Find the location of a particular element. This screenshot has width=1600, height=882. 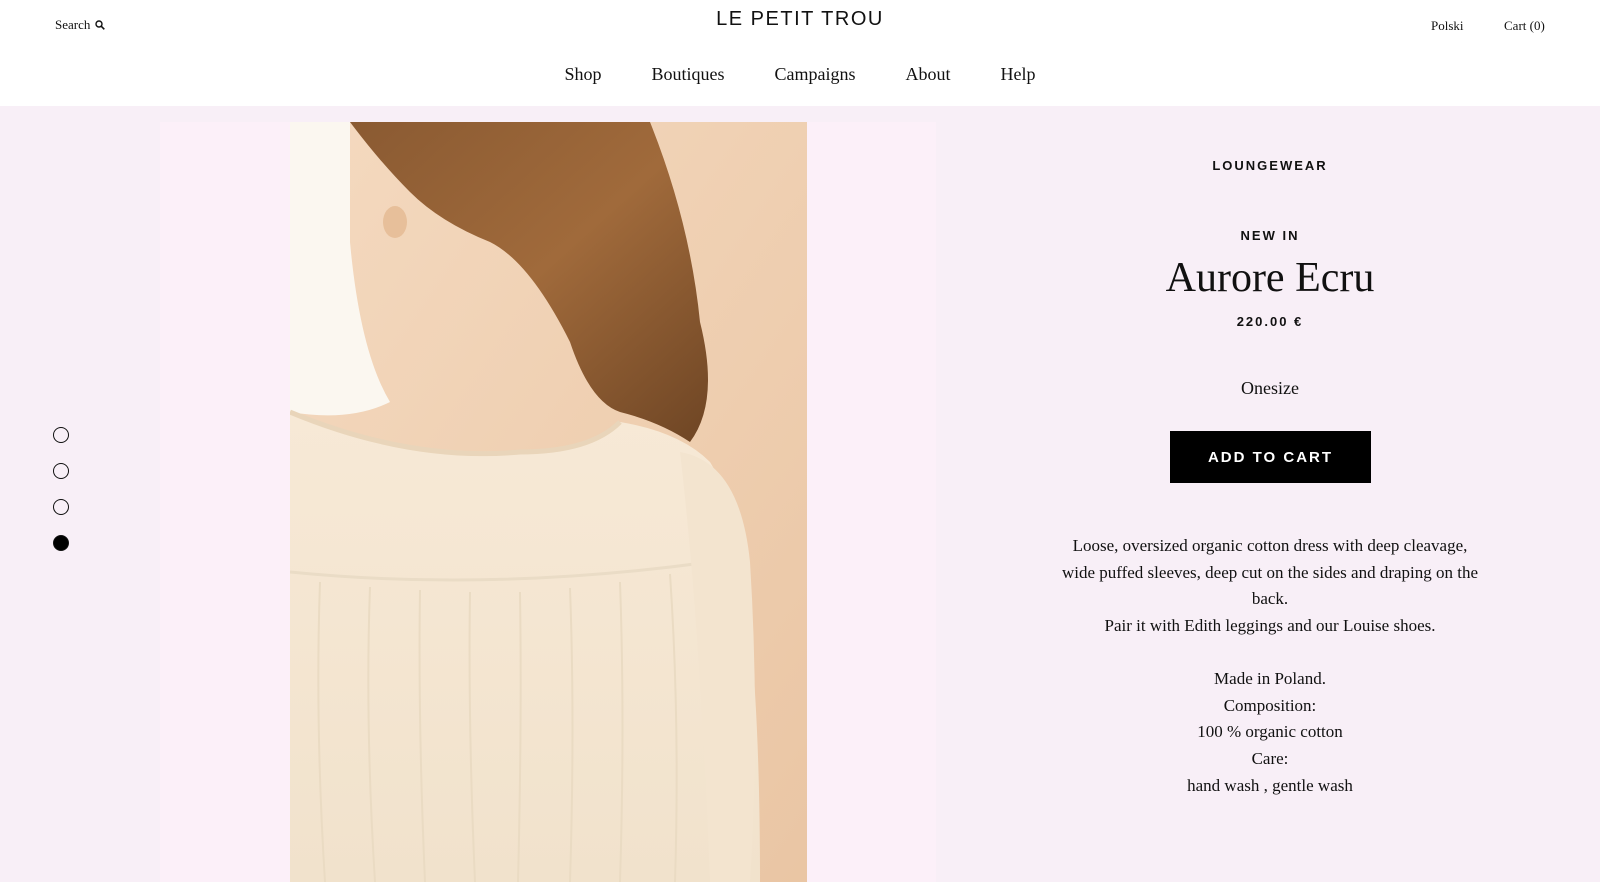

description-line: 100 % organic cotton is located at coordinates (1270, 732).